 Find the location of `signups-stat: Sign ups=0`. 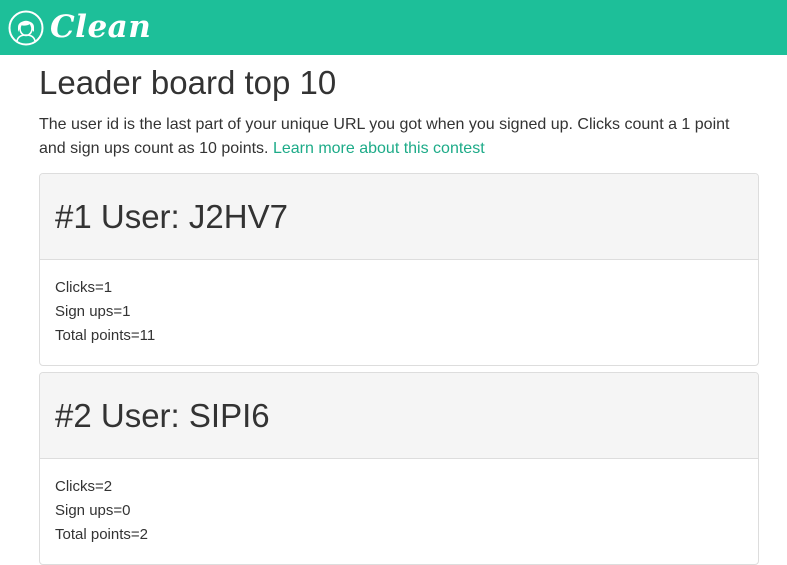

signups-stat: Sign ups=0 is located at coordinates (93, 510).